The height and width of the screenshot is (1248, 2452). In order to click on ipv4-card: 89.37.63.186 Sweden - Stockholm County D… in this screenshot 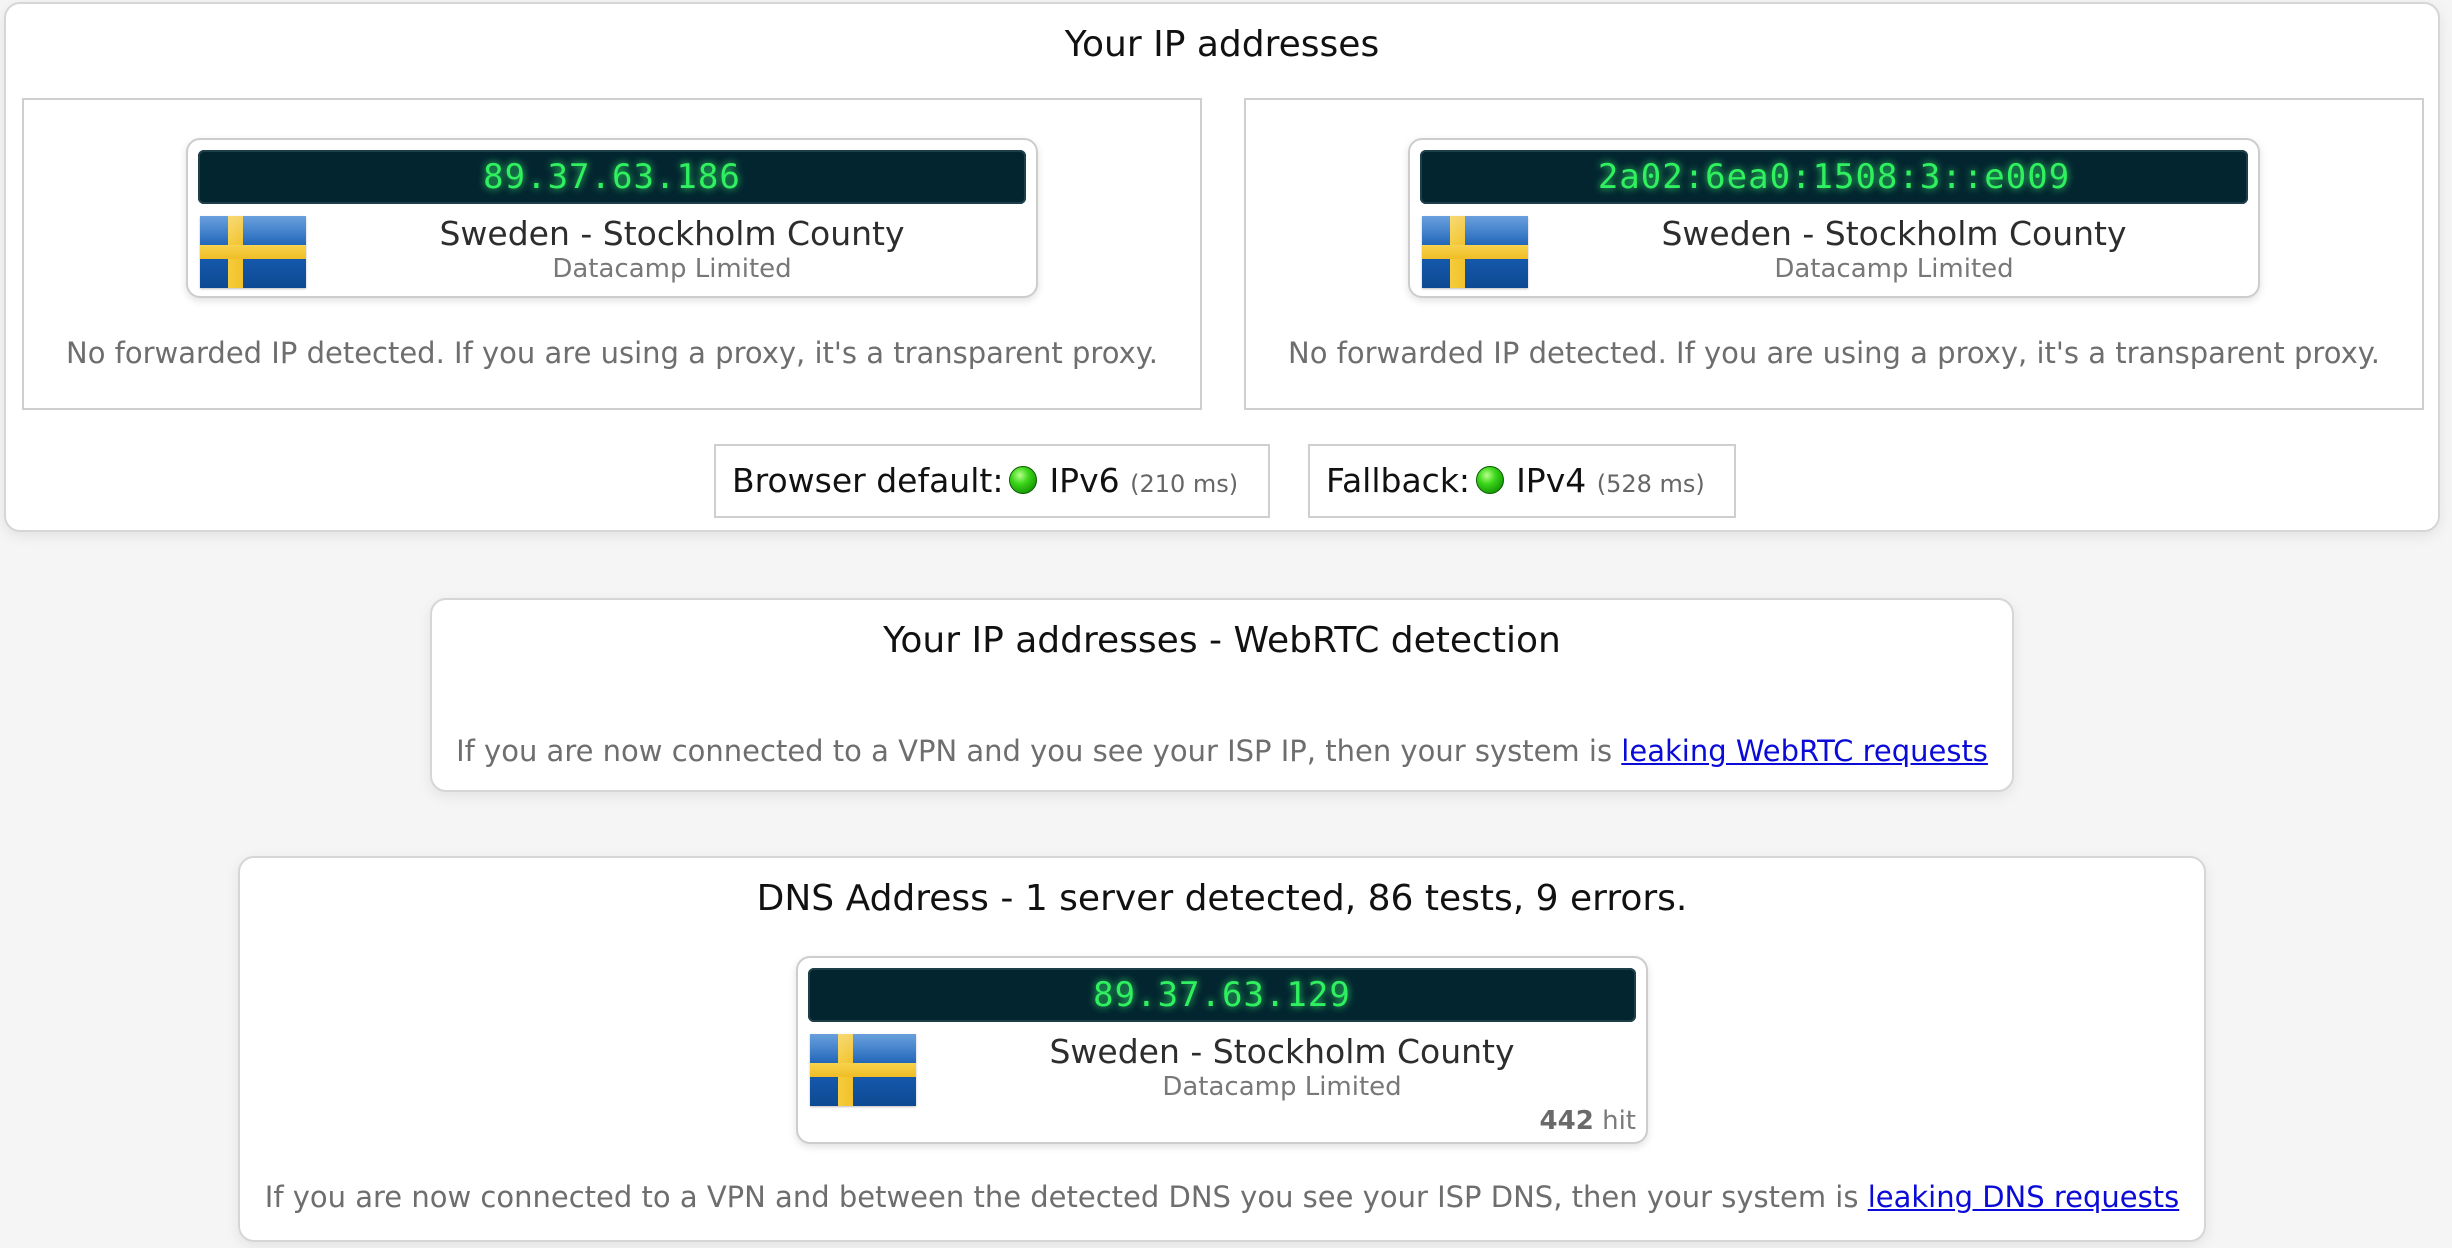, I will do `click(612, 218)`.